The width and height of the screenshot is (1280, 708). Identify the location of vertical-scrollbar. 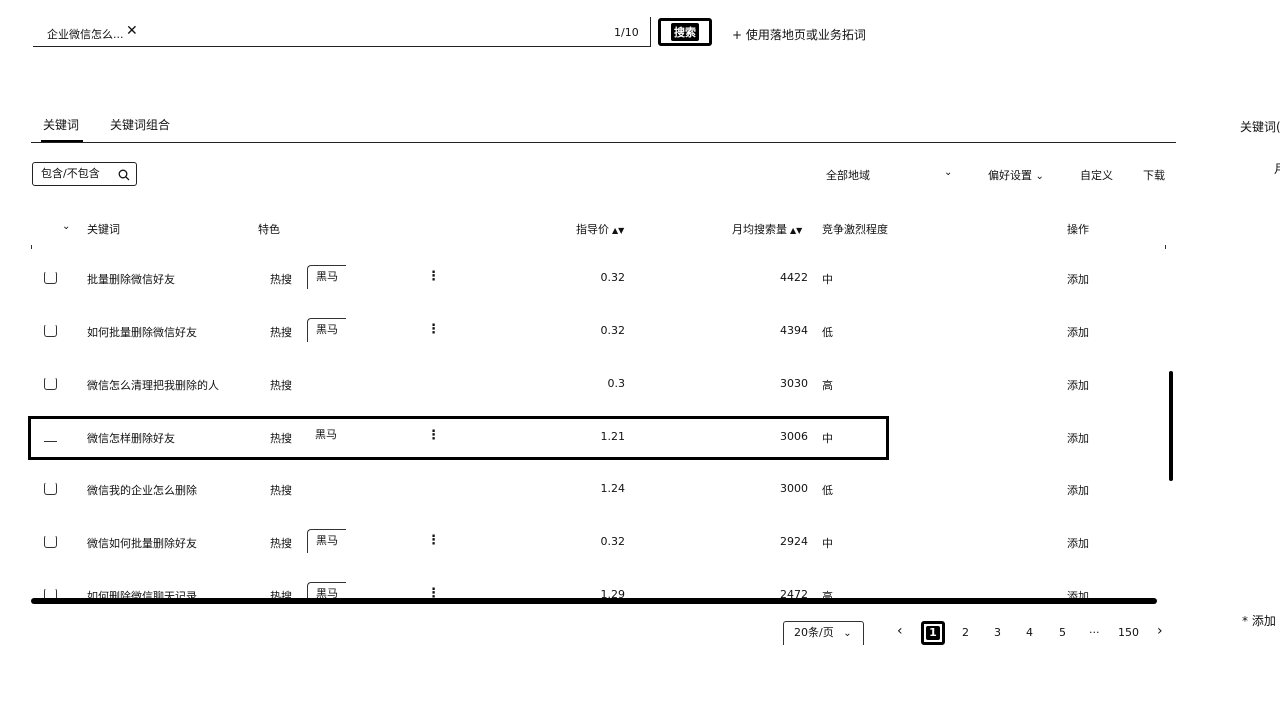
(1171, 426).